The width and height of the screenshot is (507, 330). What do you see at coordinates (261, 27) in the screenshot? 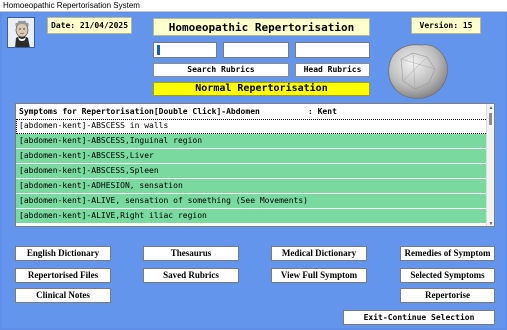
I see `page-title: Homoeopathic Repertorisation` at bounding box center [261, 27].